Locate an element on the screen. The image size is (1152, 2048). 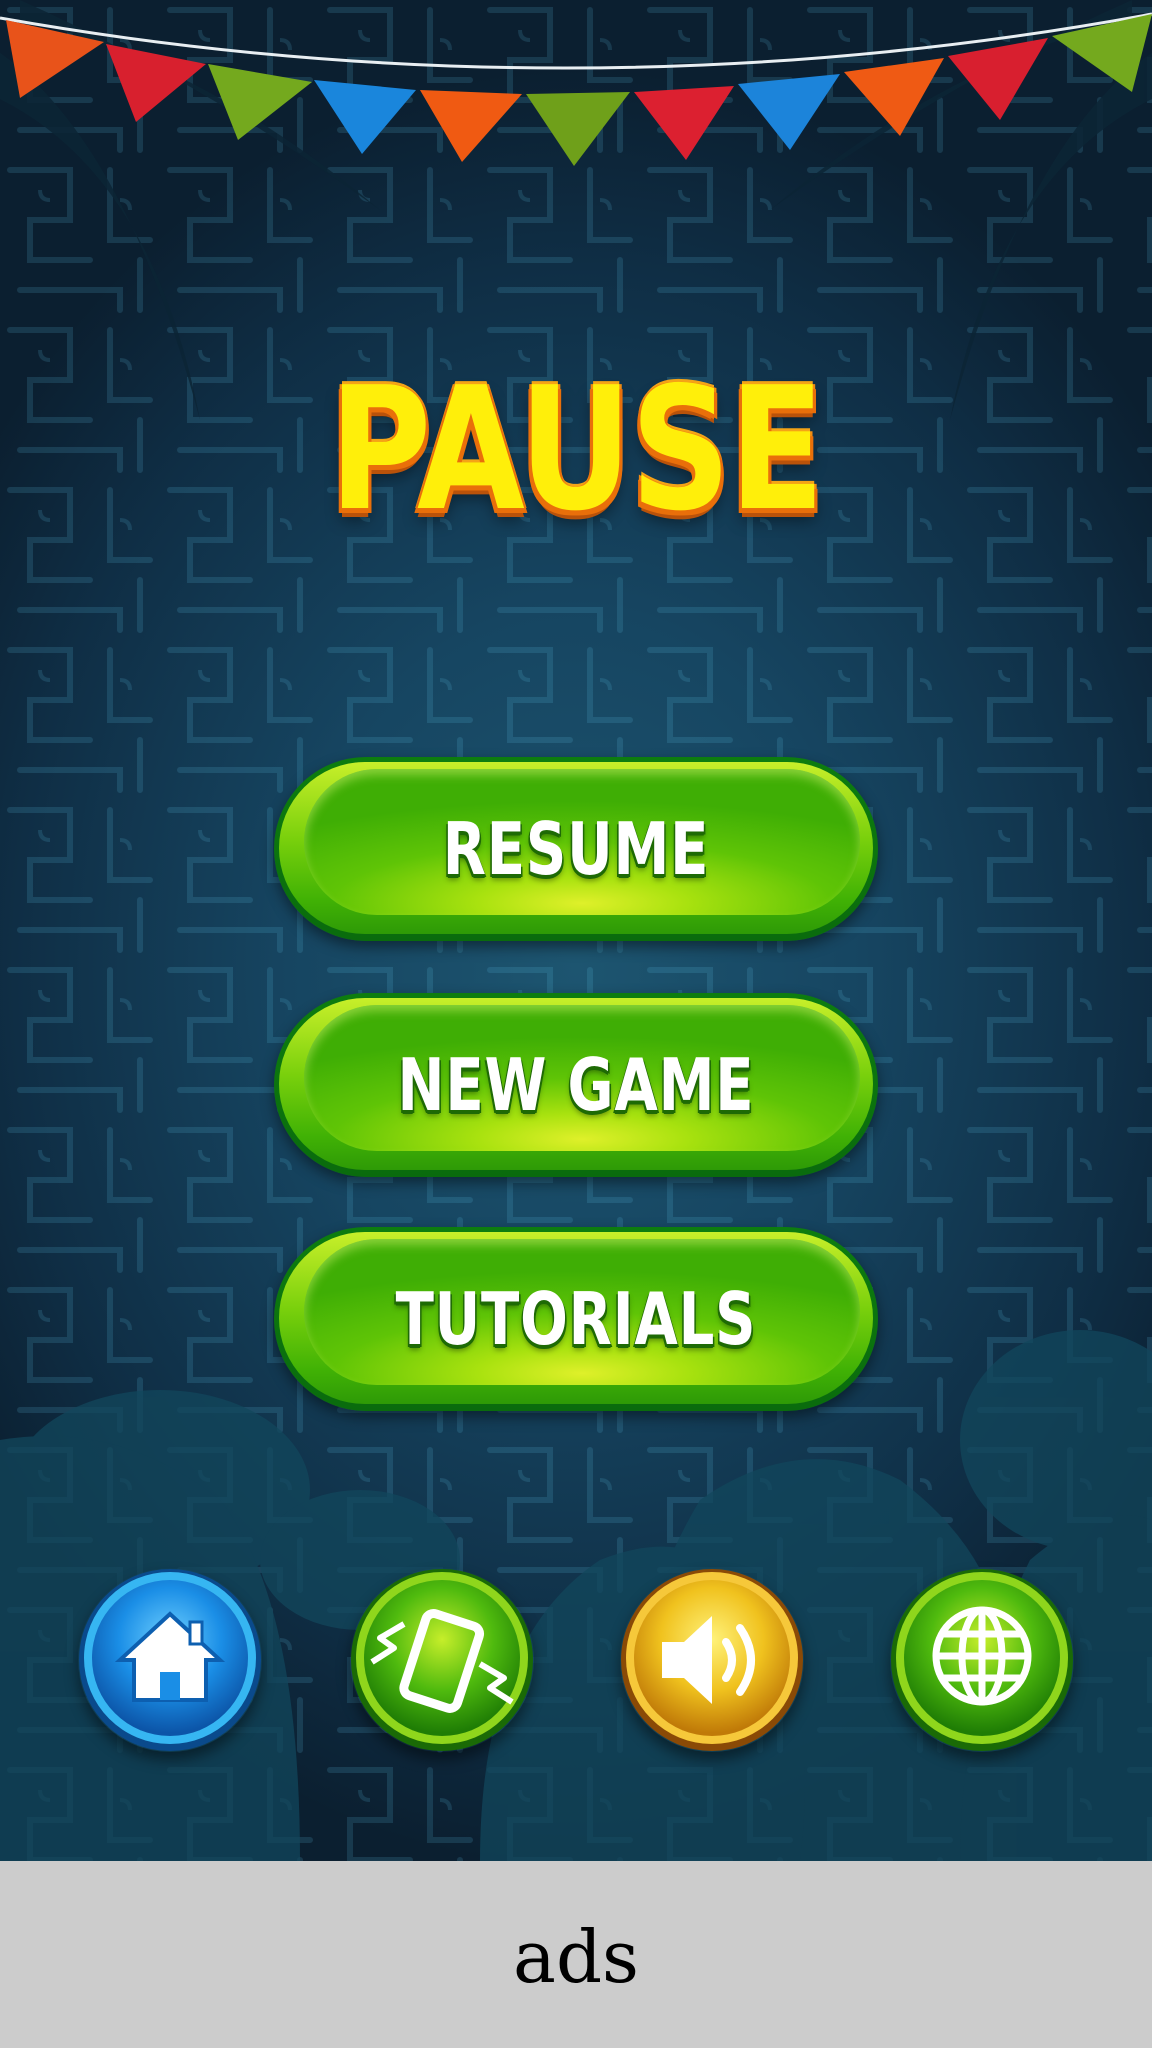
home-button is located at coordinates (170, 1660).